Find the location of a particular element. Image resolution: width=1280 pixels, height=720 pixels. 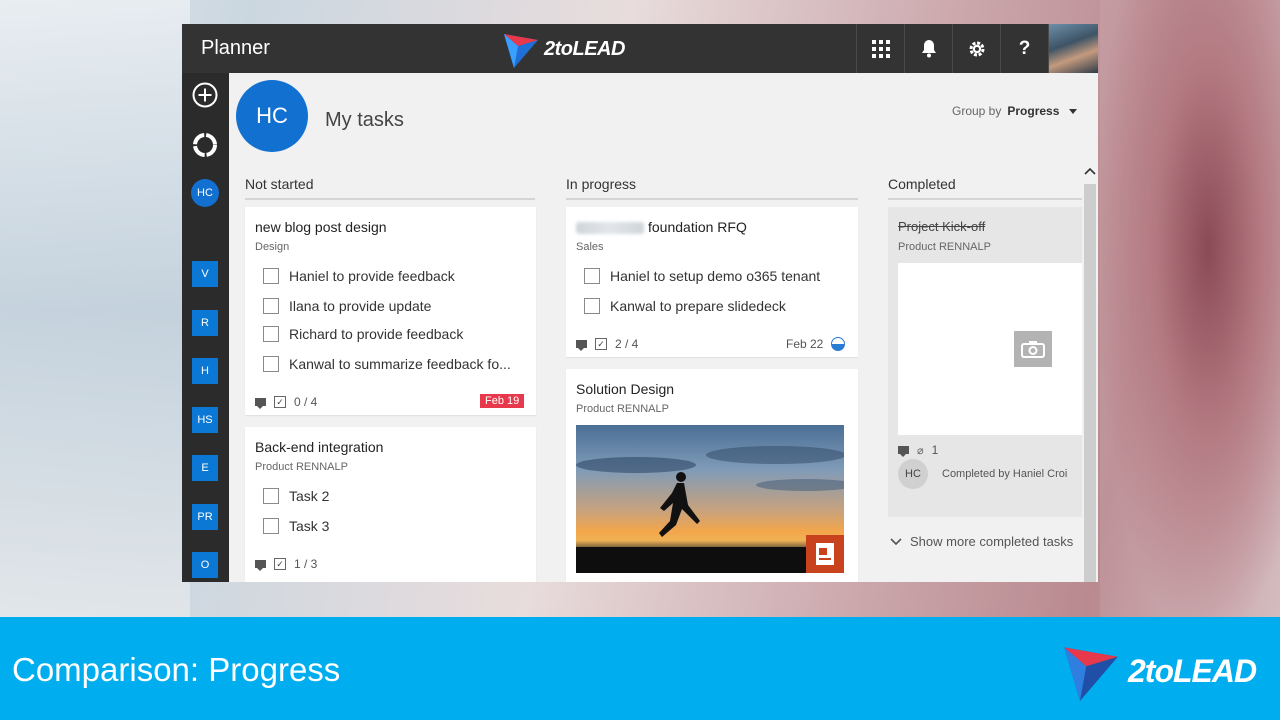

plus-circle-icon is located at coordinates (205, 95).